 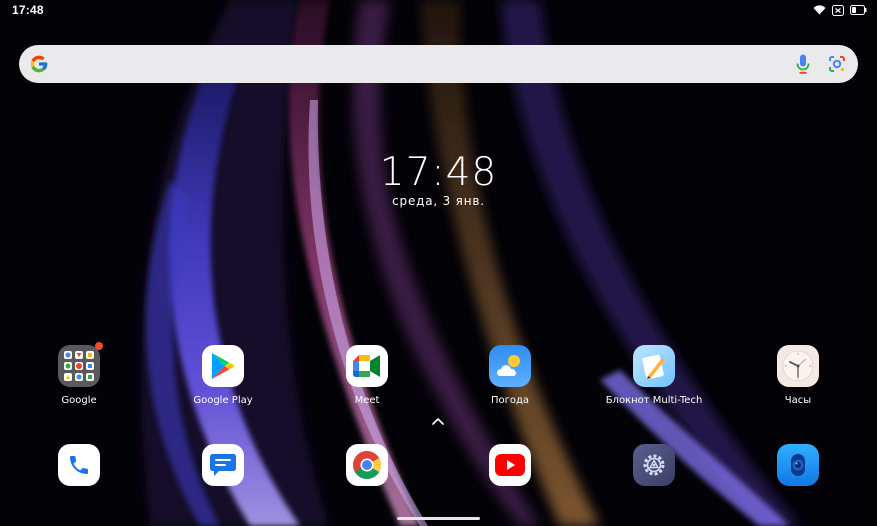 I want to click on dock-settings, so click(x=654, y=465).